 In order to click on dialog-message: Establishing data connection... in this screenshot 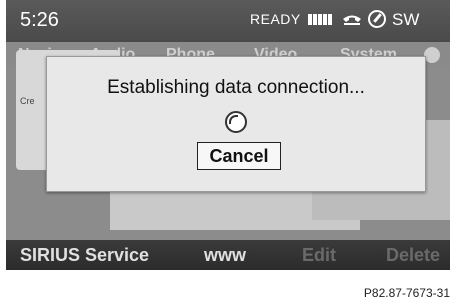, I will do `click(236, 87)`.